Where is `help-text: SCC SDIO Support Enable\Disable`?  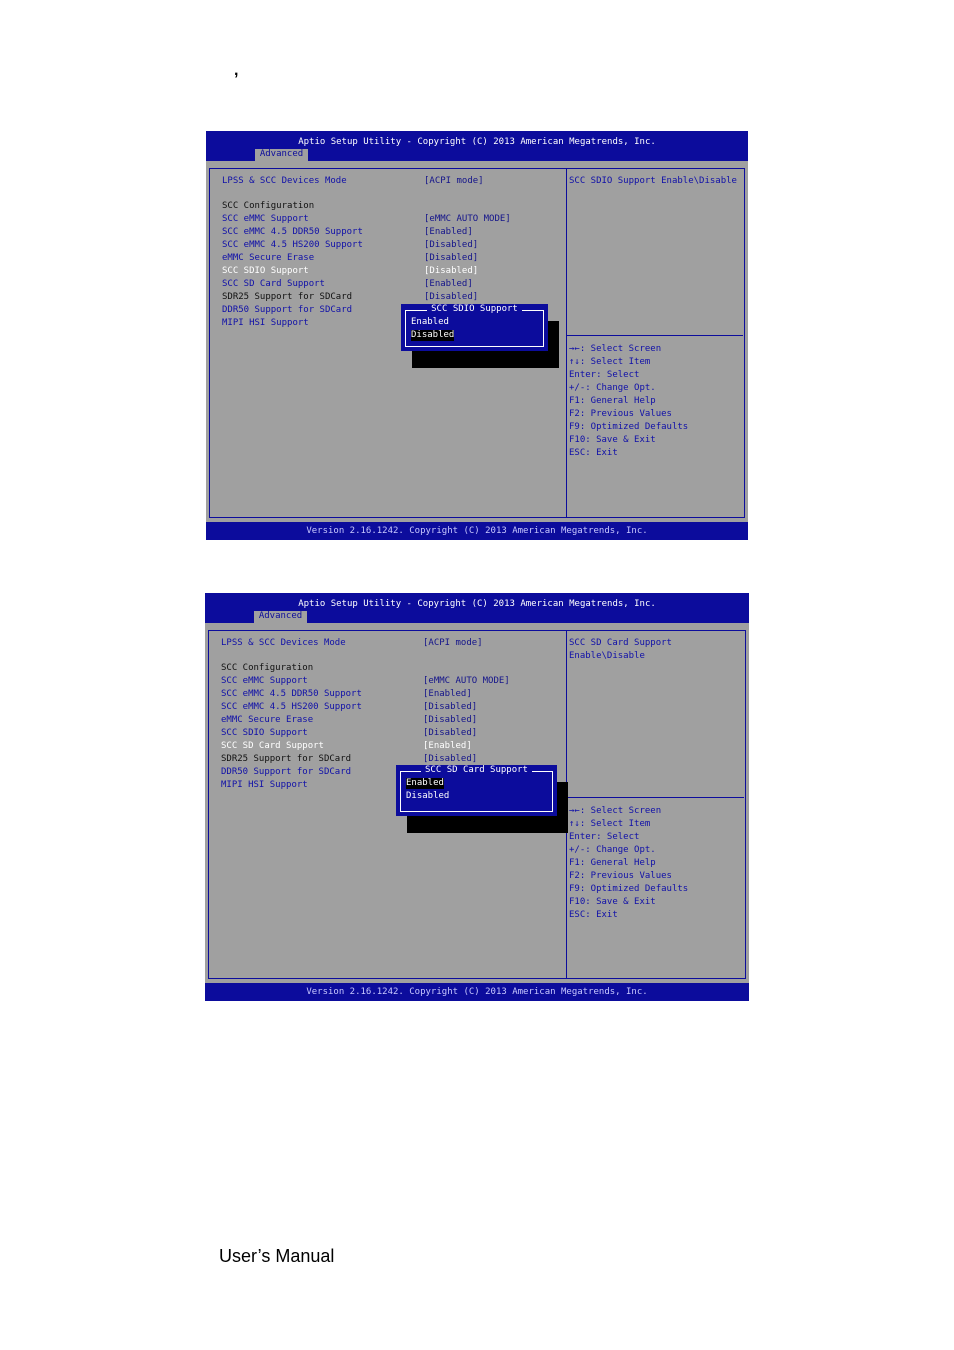 help-text: SCC SDIO Support Enable\Disable is located at coordinates (653, 181).